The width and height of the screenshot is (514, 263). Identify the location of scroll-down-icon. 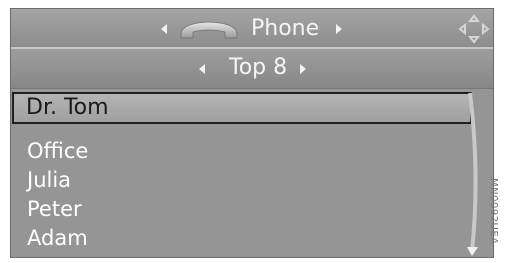
(472, 251).